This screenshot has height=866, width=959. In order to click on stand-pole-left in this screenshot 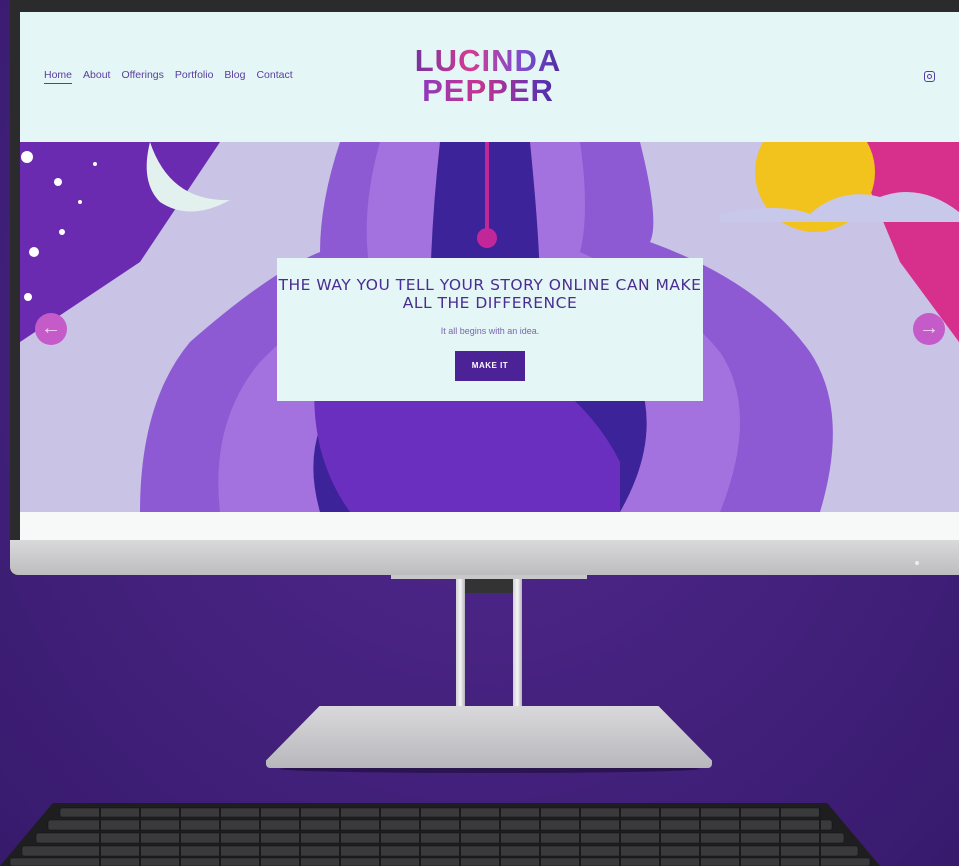, I will do `click(460, 649)`.